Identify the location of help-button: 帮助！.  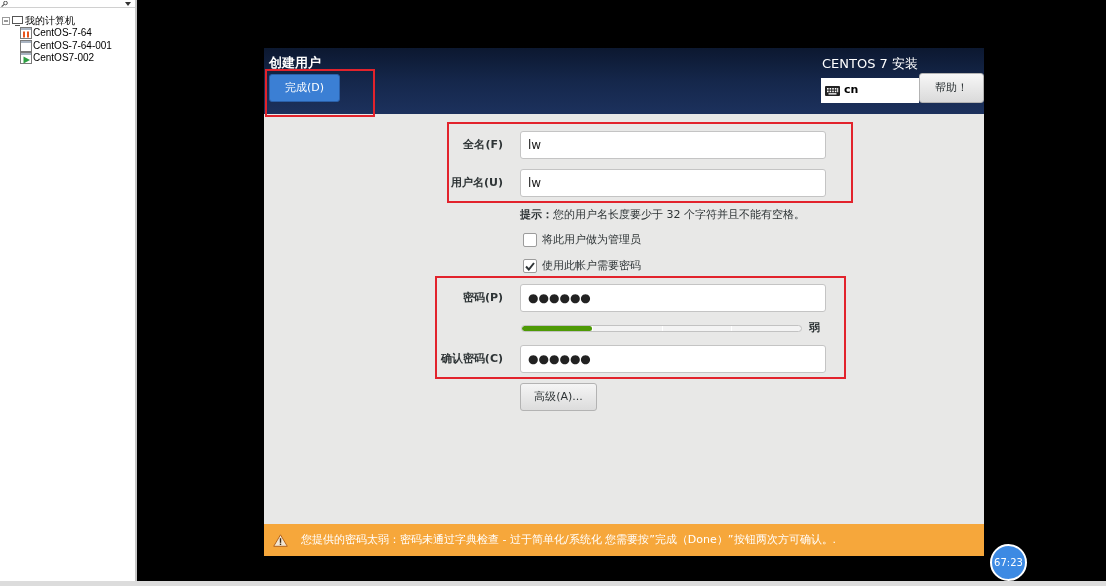
(951, 88).